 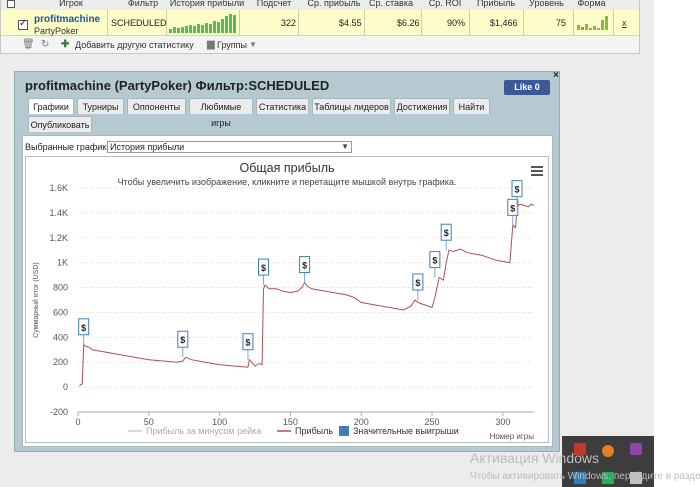 What do you see at coordinates (677, 243) in the screenshot?
I see `right-panel` at bounding box center [677, 243].